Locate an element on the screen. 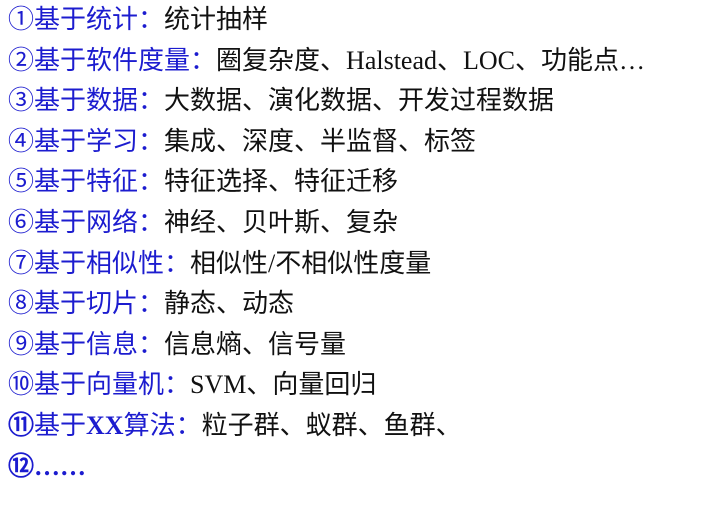 The width and height of the screenshot is (728, 510). item-description: 统计抽样 is located at coordinates (216, 19).